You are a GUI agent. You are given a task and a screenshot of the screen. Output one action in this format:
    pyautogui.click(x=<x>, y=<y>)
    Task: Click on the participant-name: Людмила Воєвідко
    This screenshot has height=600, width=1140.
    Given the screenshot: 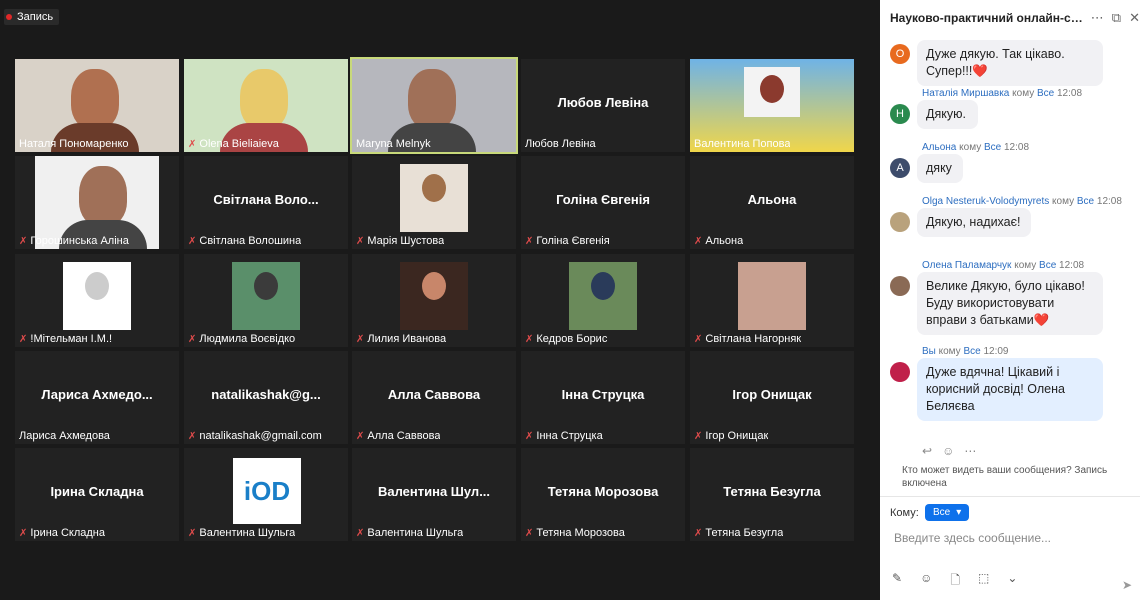 What is the action you would take?
    pyautogui.click(x=247, y=339)
    